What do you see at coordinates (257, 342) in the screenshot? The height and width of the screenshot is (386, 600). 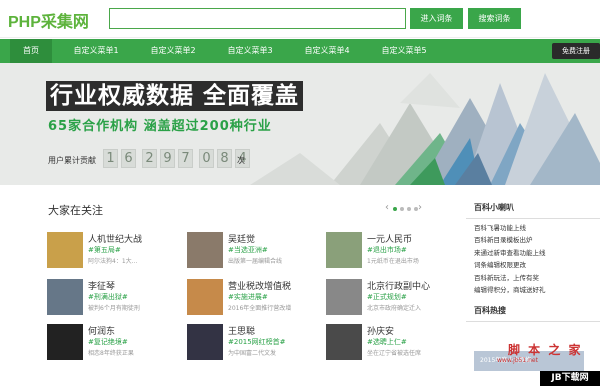 I see `card-tag: #2015网红榜首#` at bounding box center [257, 342].